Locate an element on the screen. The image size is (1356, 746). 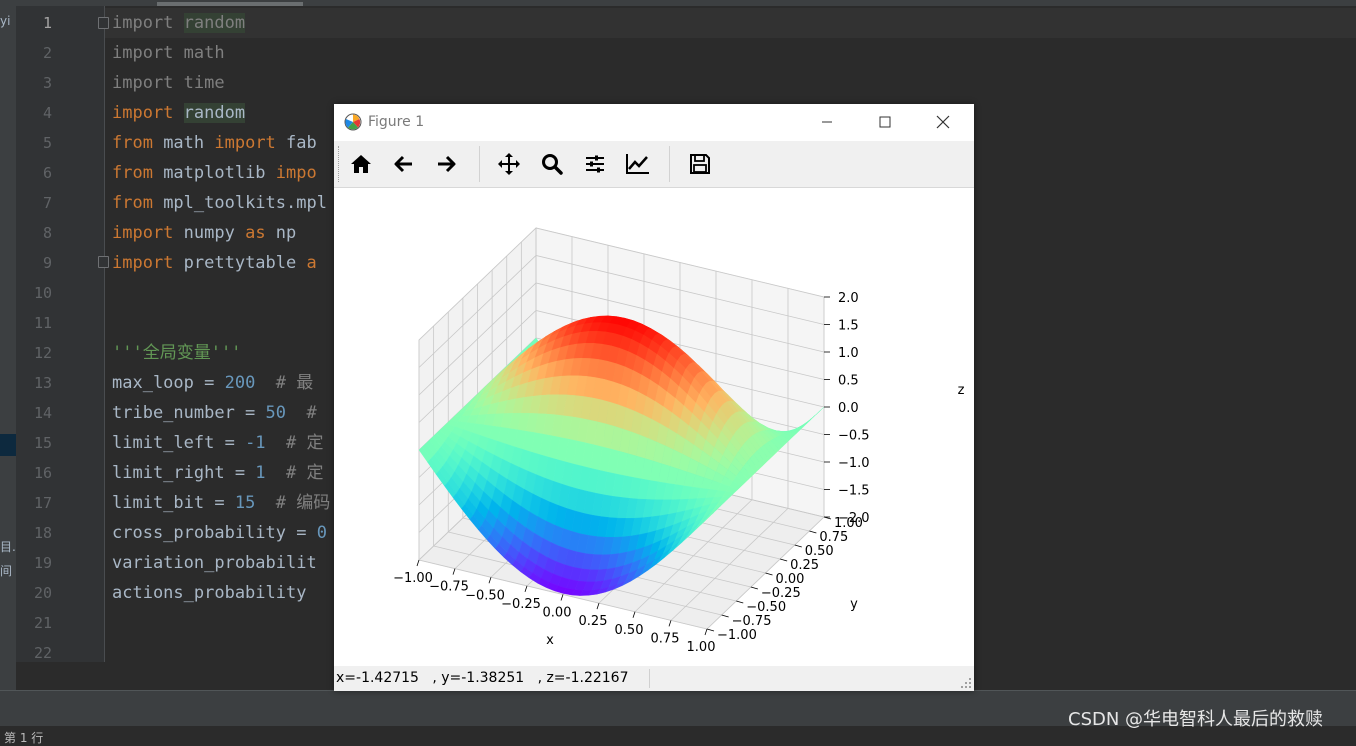
resize-grip-icon is located at coordinates (966, 683).